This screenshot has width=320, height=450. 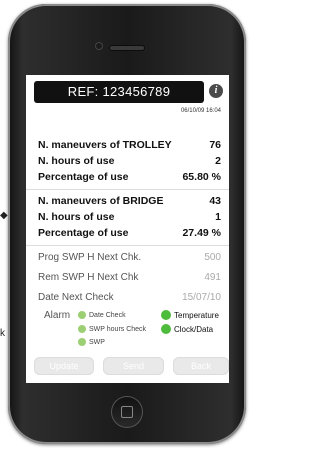 I want to click on trolley-hours-value: 2, so click(x=218, y=160).